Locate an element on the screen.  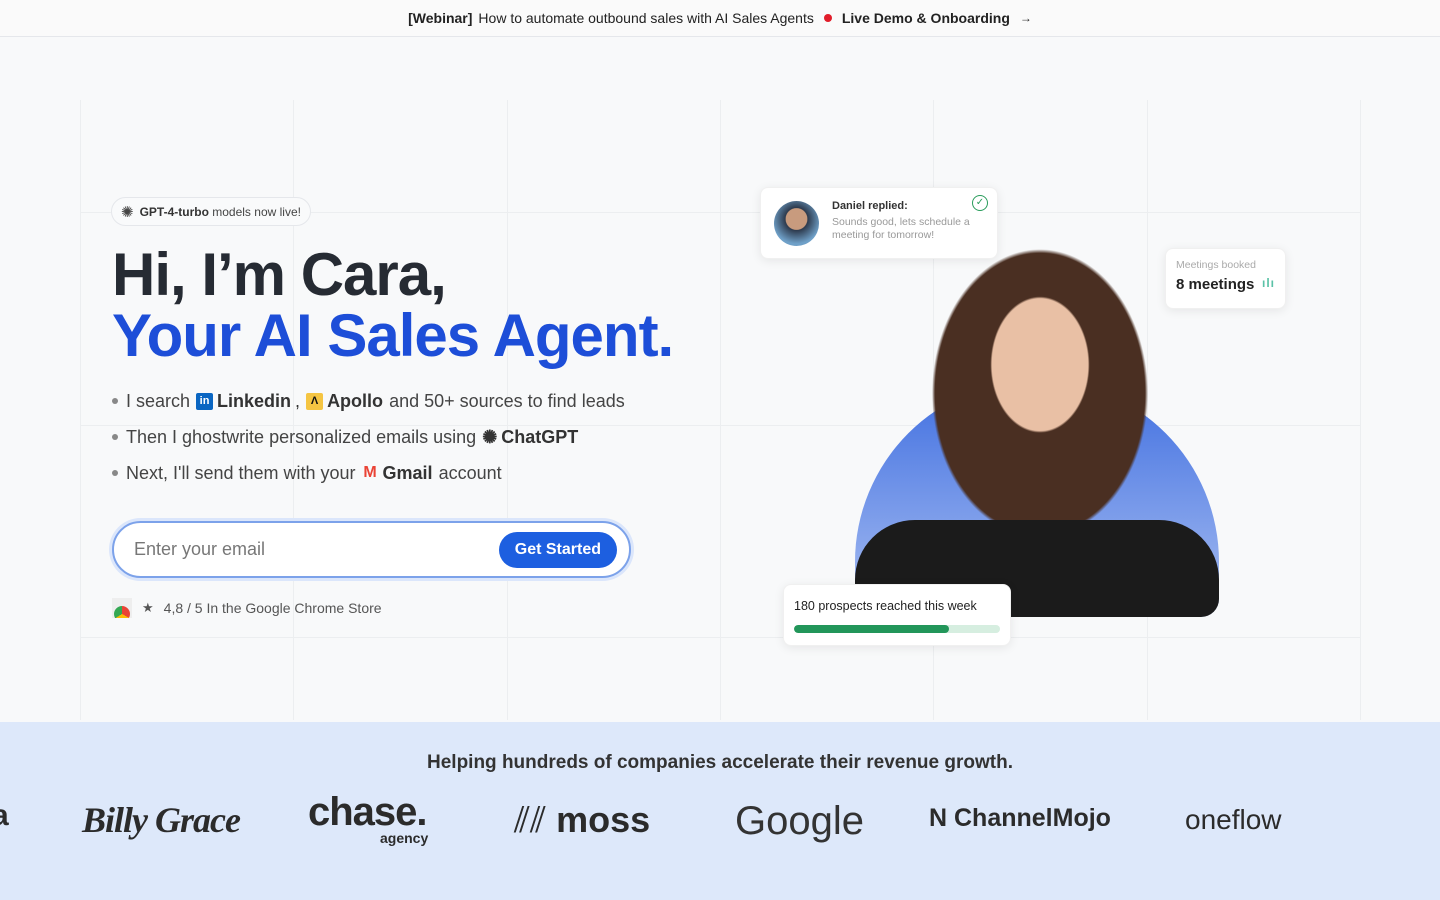
arrow-right-icon: → is located at coordinates (1025, 18).